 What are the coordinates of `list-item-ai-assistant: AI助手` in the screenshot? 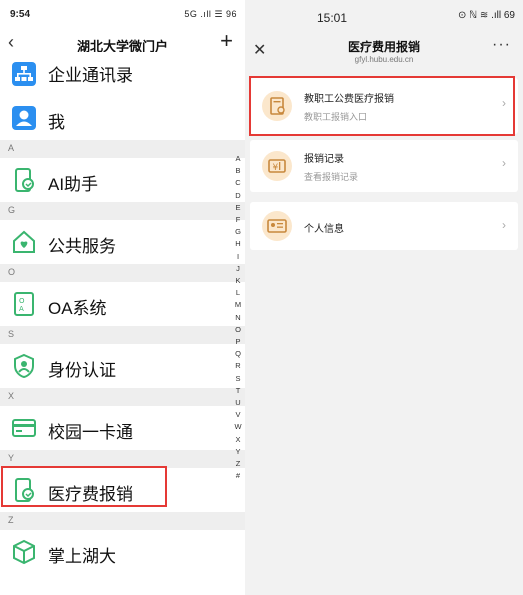 It's located at (122, 180).